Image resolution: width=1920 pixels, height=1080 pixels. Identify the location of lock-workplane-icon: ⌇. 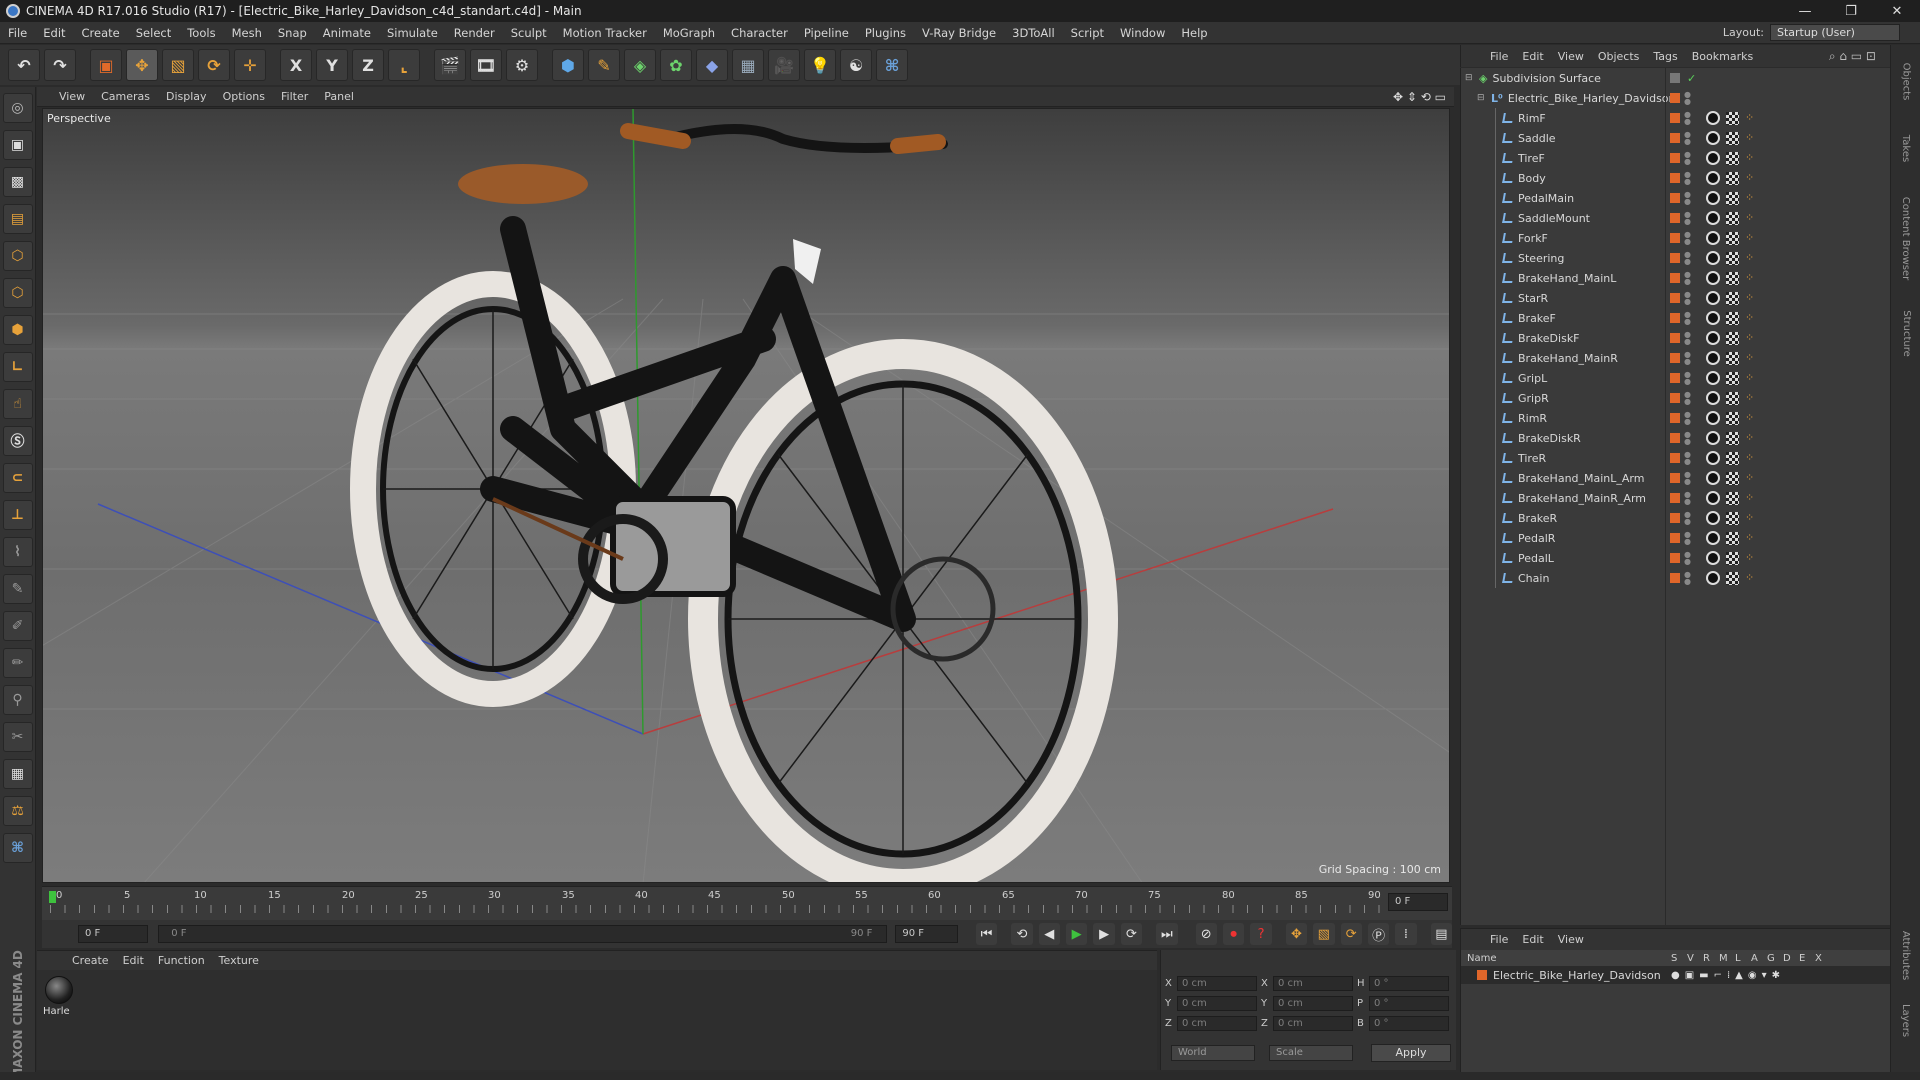
(17, 552).